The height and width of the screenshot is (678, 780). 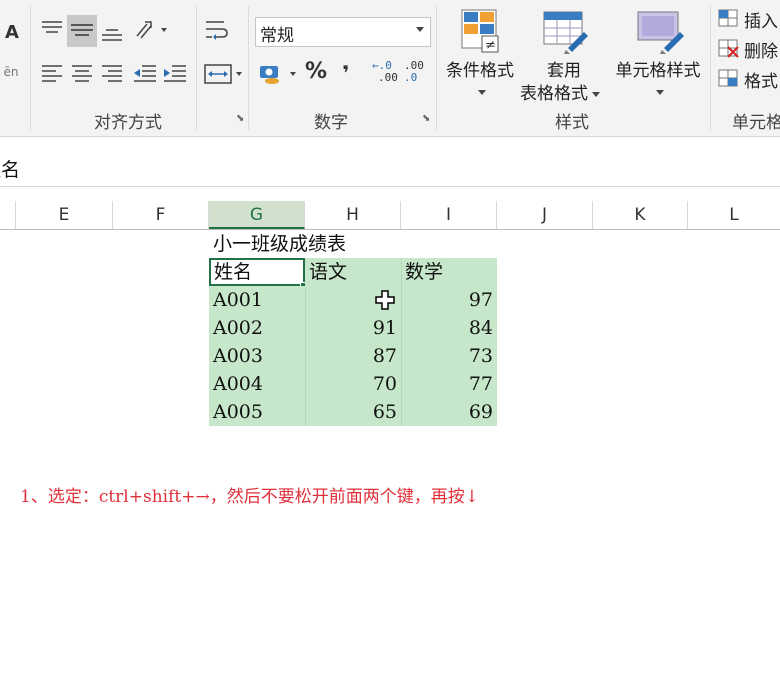 I want to click on column-header-f: F, so click(x=161, y=215).